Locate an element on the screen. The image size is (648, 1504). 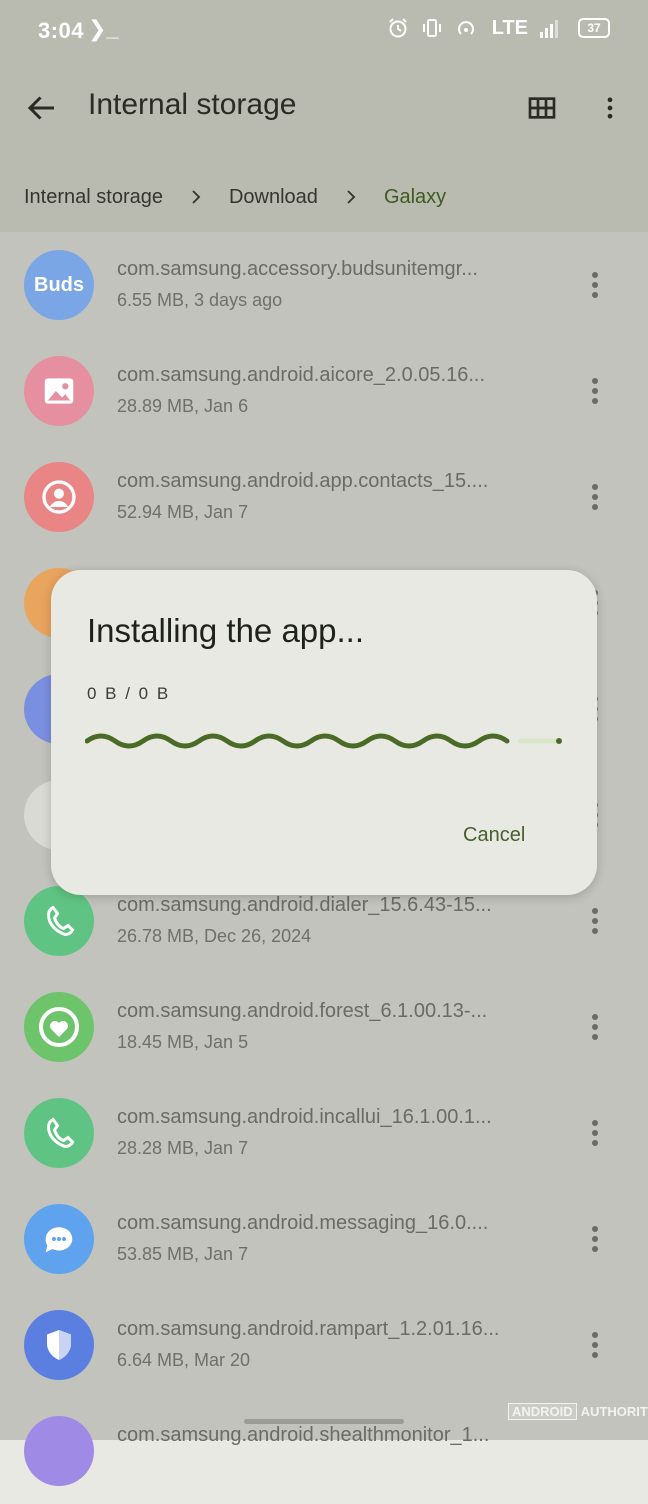
progress-indicator is located at coordinates (323, 741).